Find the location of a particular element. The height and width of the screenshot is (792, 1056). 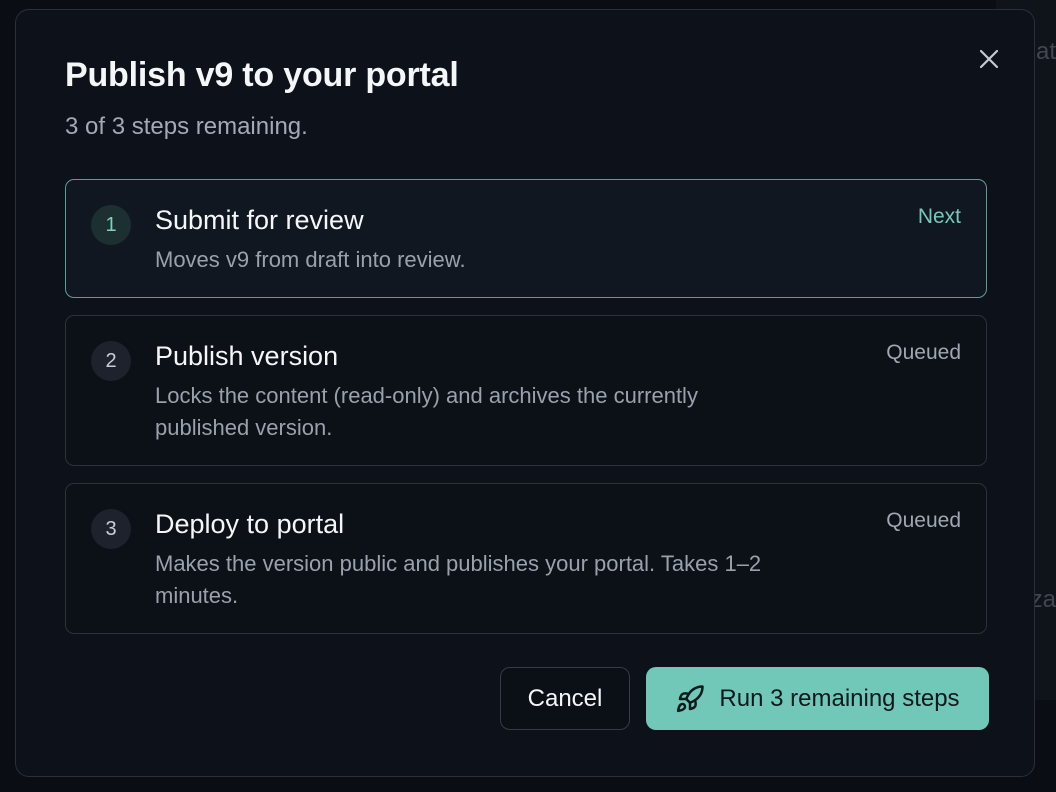

close-icon is located at coordinates (989, 59).